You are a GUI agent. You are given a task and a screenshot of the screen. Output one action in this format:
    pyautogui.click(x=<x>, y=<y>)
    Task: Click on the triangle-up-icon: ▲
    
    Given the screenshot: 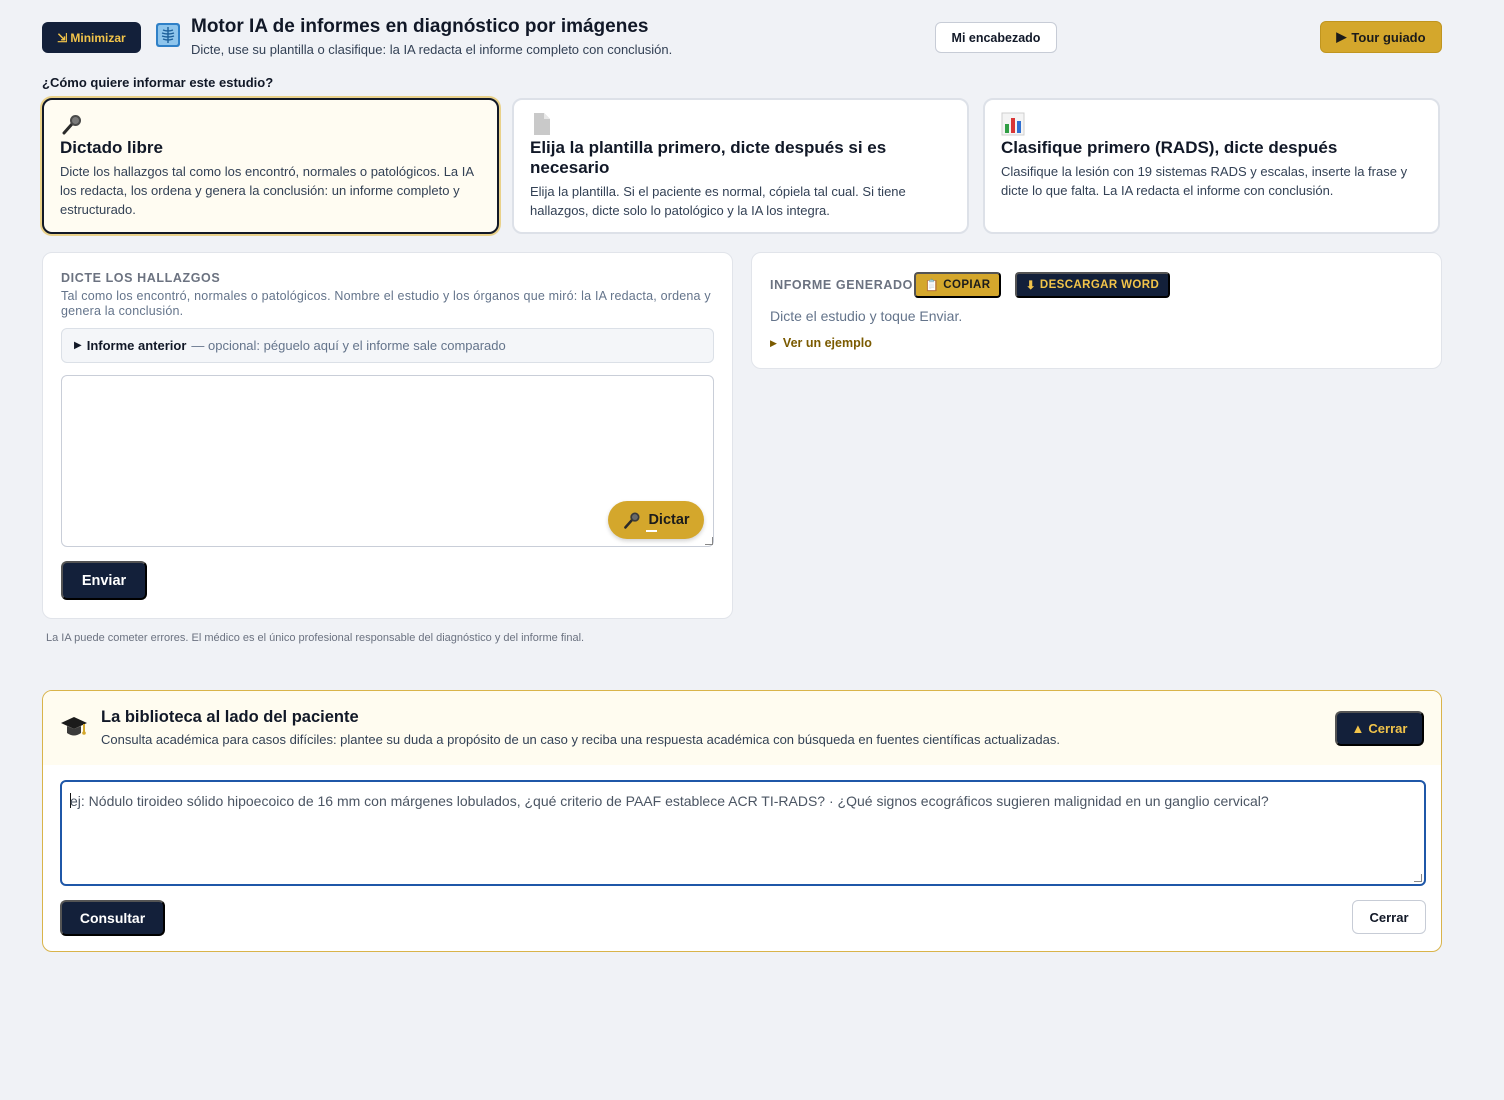 What is the action you would take?
    pyautogui.click(x=1358, y=728)
    